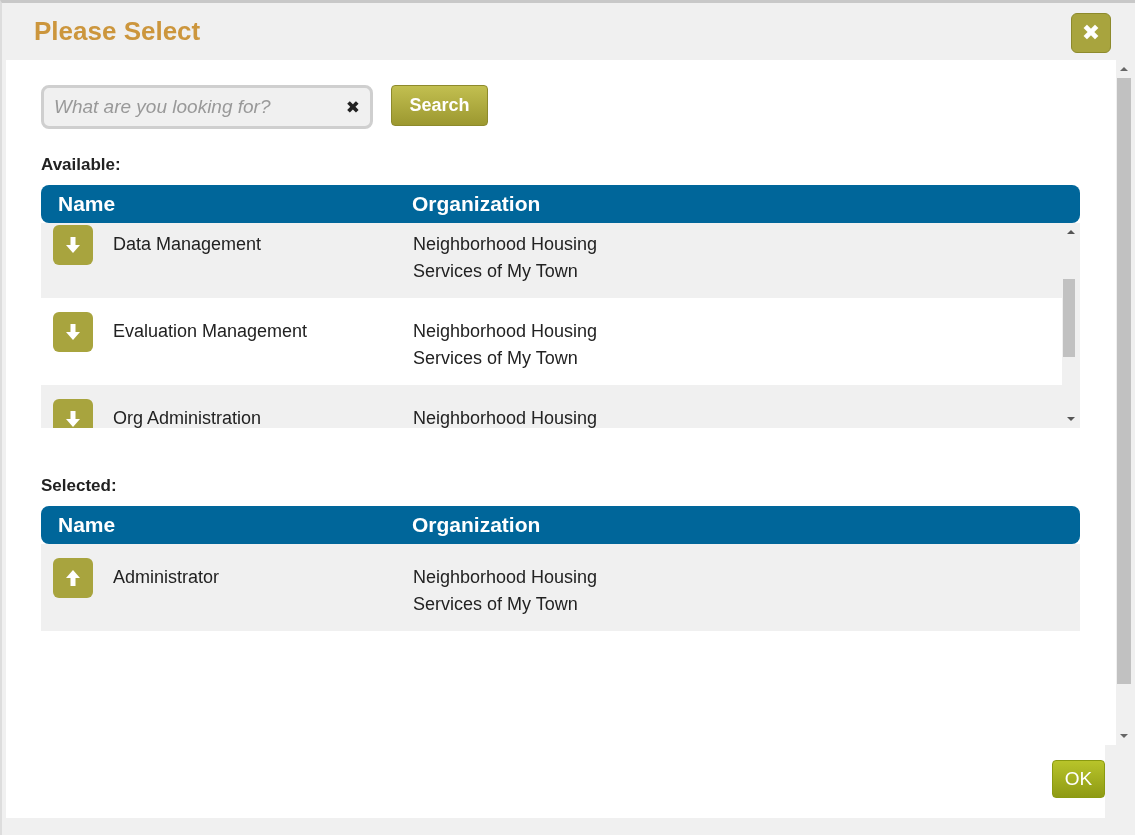 The image size is (1135, 835). Describe the element at coordinates (352, 107) in the screenshot. I see `clear-icon: ✖` at that location.